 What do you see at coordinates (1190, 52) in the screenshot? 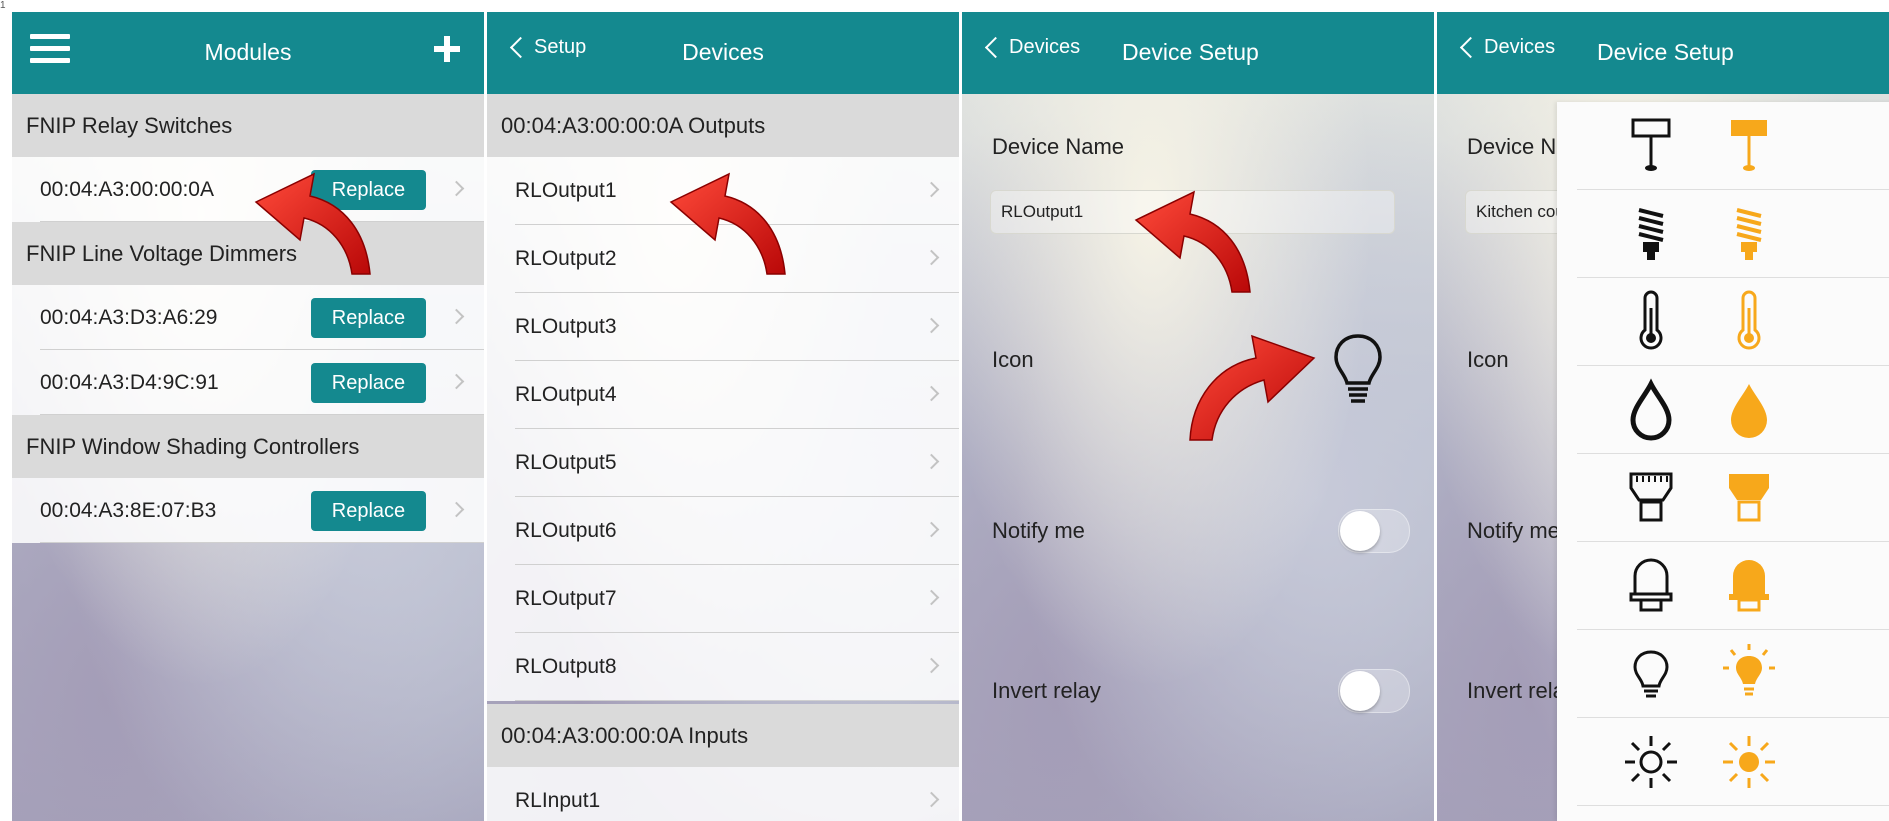
I see `page-title: Device Setup` at bounding box center [1190, 52].